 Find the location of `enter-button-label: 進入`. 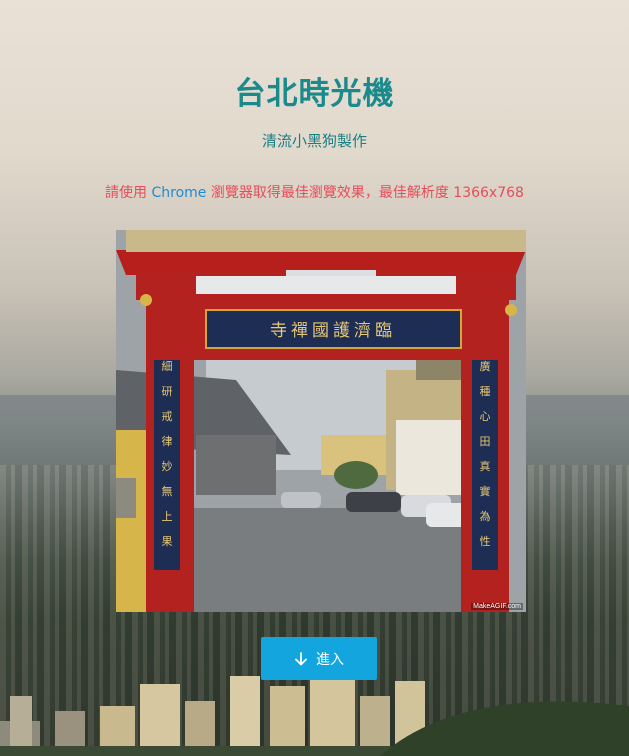

enter-button-label: 進入 is located at coordinates (330, 659).